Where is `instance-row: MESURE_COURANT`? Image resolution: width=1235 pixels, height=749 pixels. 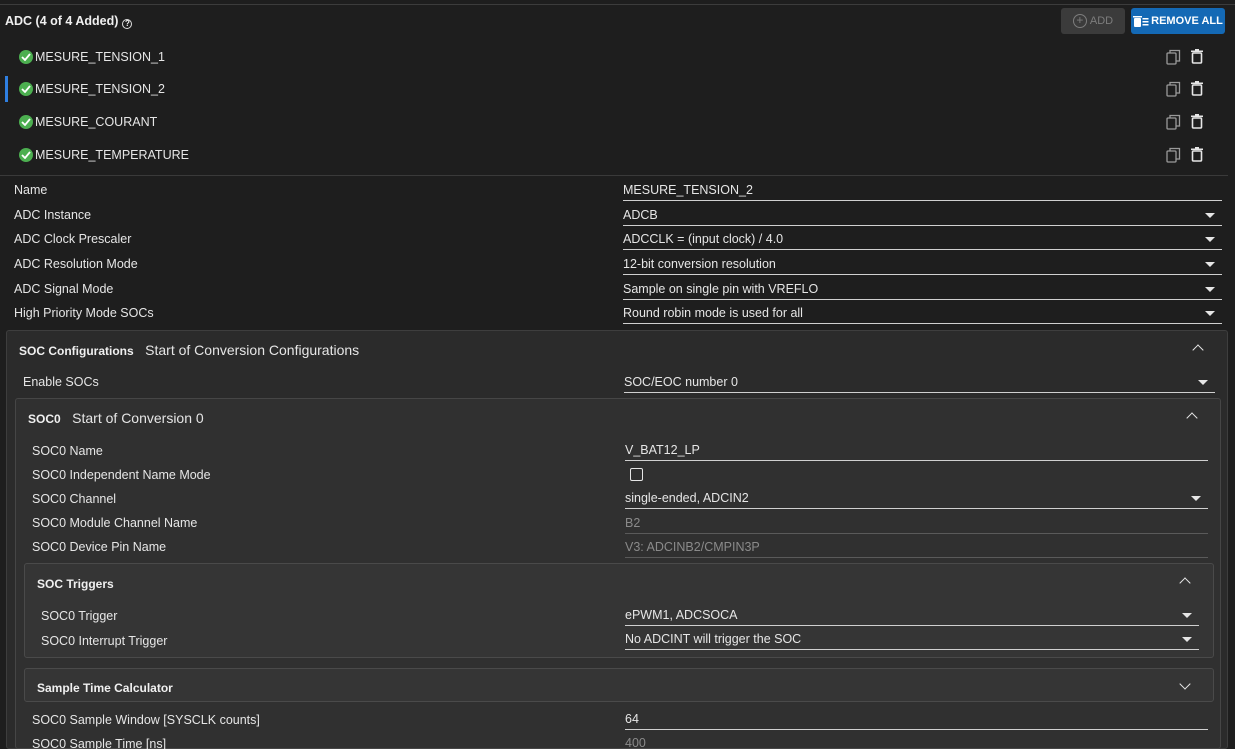
instance-row: MESURE_COURANT is located at coordinates (617, 121).